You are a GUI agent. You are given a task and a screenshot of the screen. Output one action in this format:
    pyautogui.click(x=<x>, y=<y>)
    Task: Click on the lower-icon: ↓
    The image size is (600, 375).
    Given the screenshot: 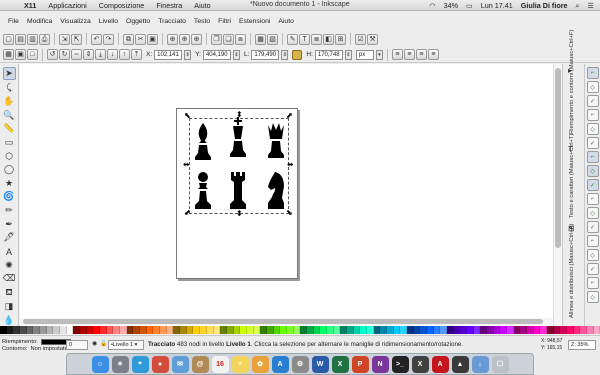 What is the action you would take?
    pyautogui.click(x=112, y=54)
    